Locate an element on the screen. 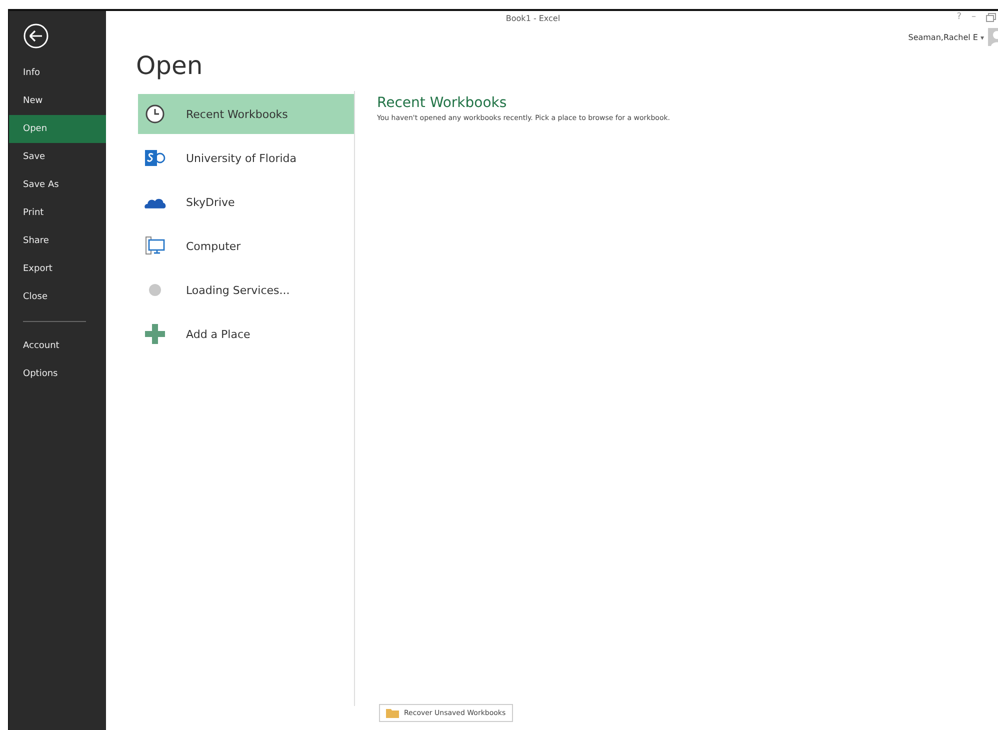  page-title: Open is located at coordinates (170, 66).